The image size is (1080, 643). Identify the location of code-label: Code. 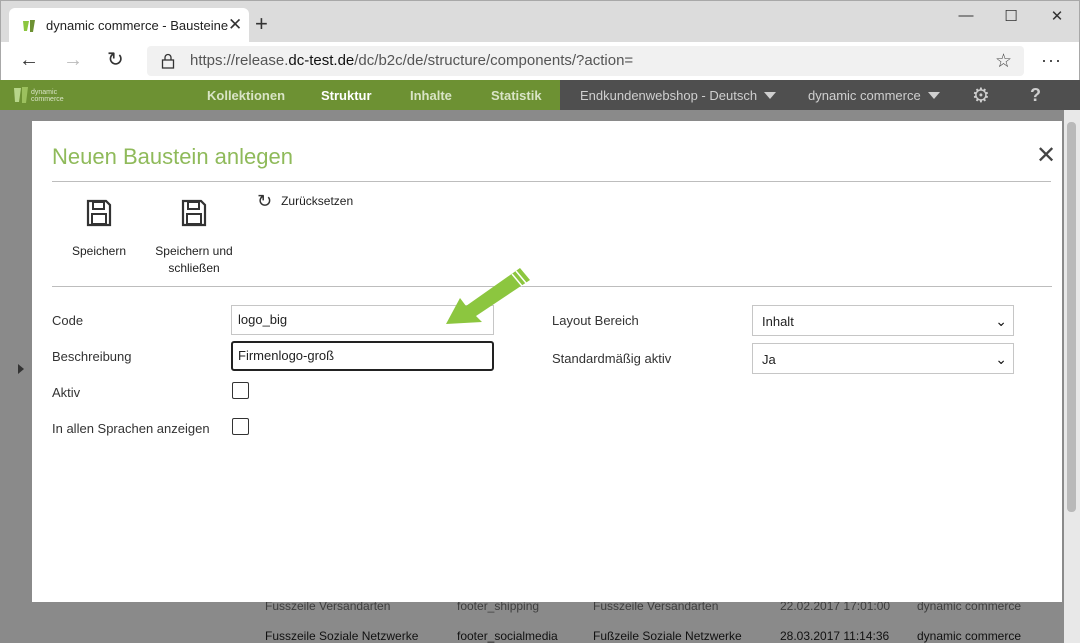
(68, 320).